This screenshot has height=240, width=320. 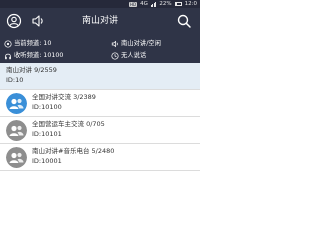 What do you see at coordinates (100, 49) in the screenshot?
I see `channel-info-panel: 当前频道: 10 南山对讲/空闲 收听频道: 10100 无人说话` at bounding box center [100, 49].